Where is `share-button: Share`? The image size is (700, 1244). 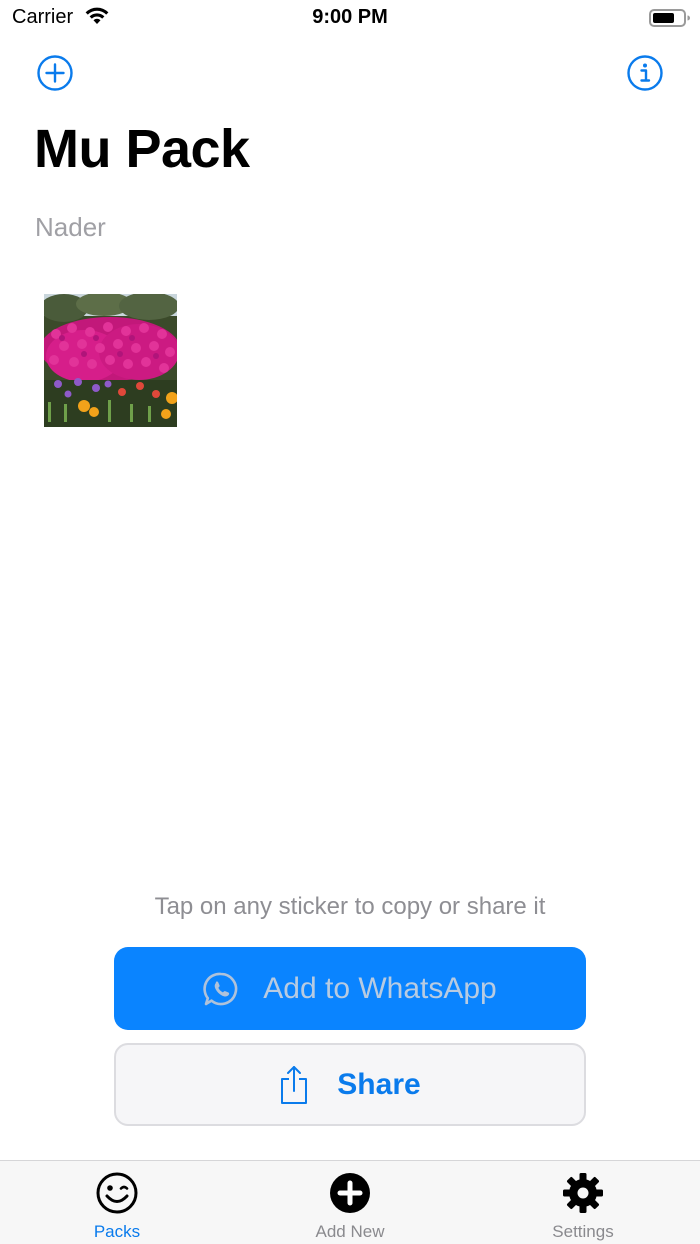
share-button: Share is located at coordinates (350, 1084).